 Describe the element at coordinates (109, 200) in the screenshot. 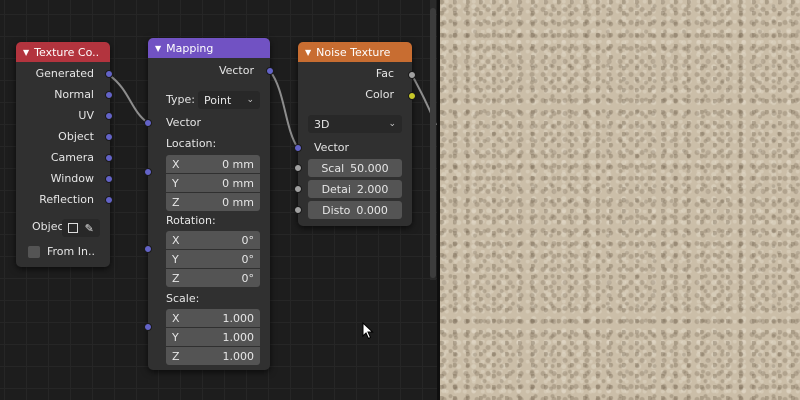

I see `socket-reflection` at that location.